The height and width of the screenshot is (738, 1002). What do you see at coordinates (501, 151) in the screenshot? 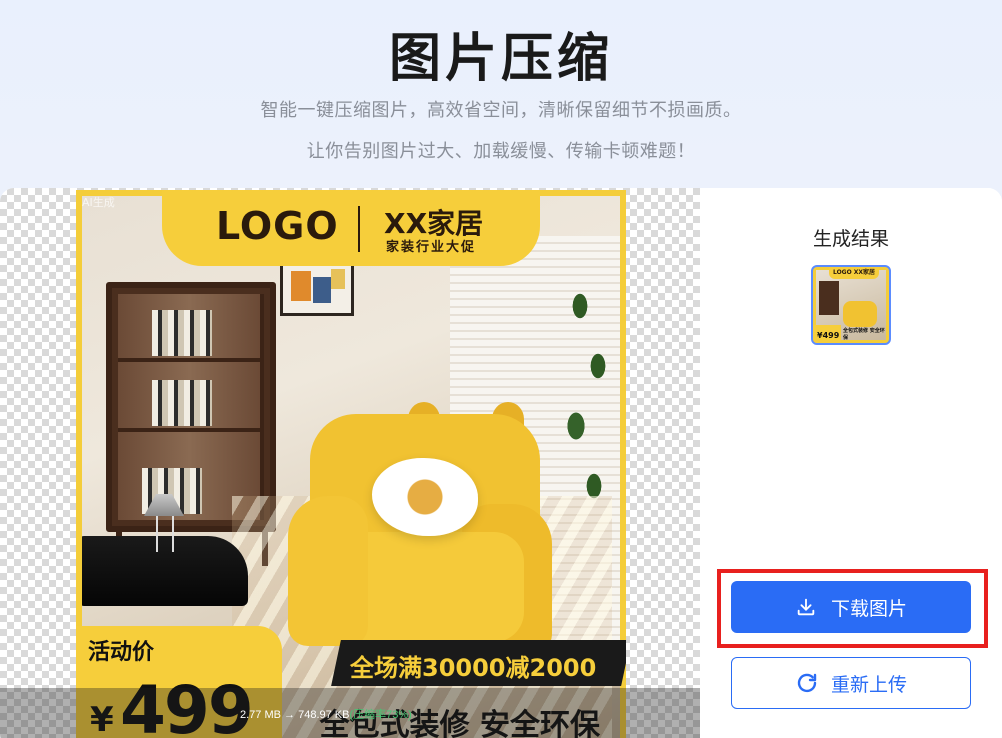
I see `page-subtitle-line2: 让你告别图片过大、加载缓慢、传输卡顿难题！` at bounding box center [501, 151].